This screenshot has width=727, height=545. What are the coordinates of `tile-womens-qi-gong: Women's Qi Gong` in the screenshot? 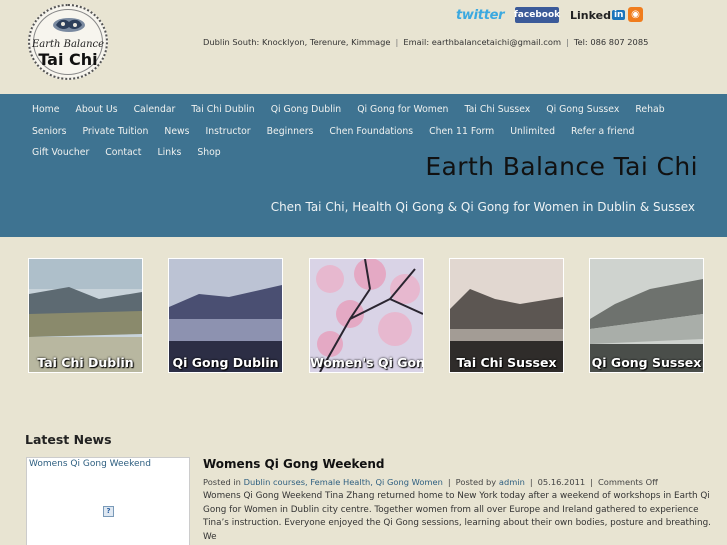 It's located at (366, 315).